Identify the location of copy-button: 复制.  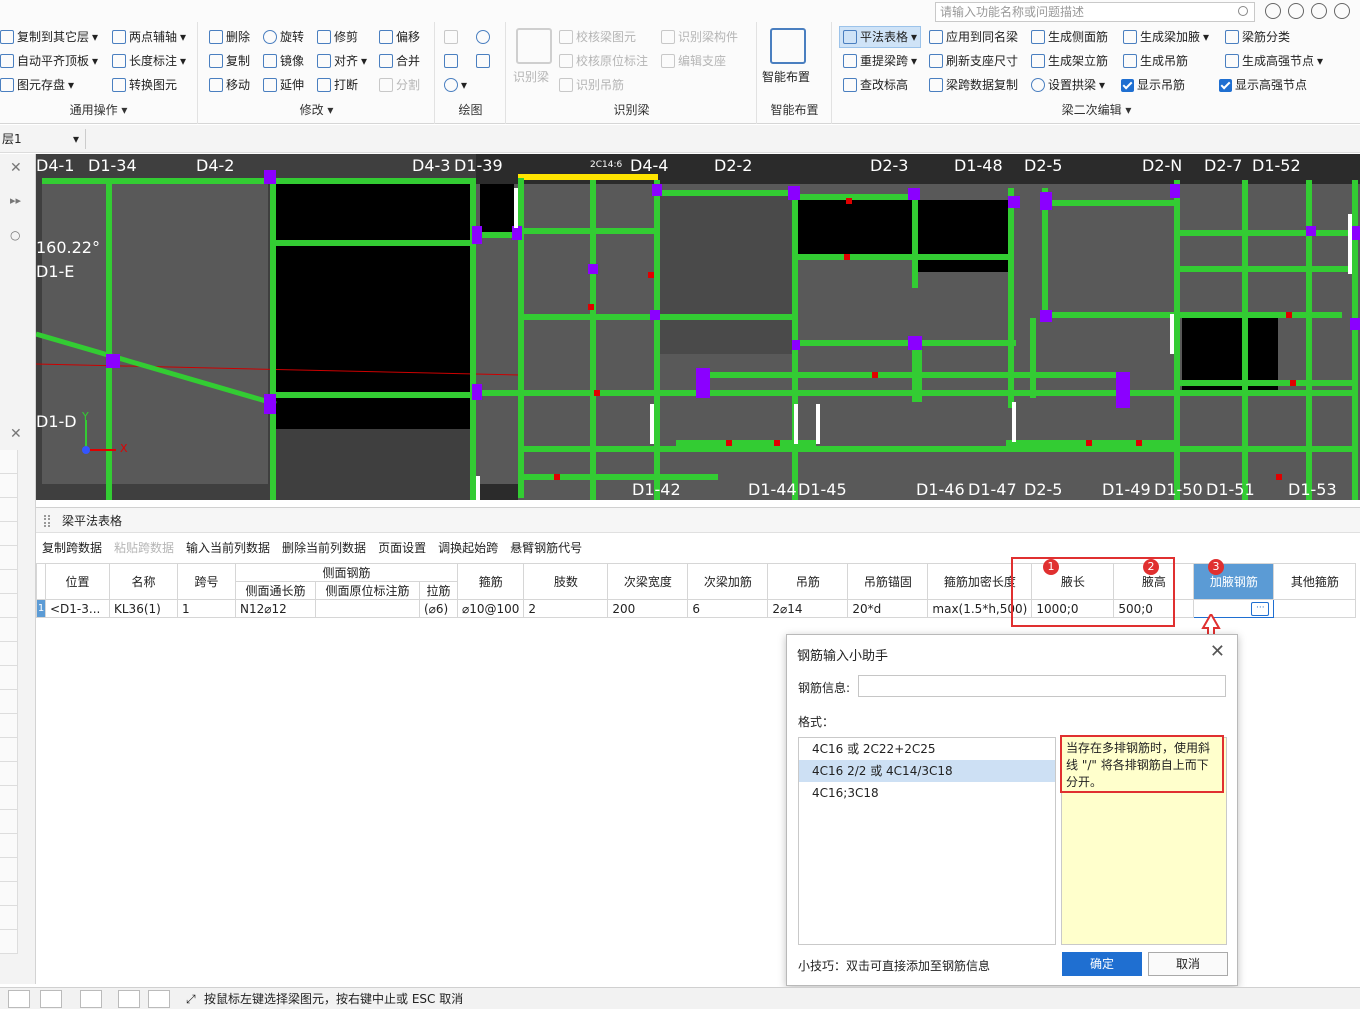
(229, 61).